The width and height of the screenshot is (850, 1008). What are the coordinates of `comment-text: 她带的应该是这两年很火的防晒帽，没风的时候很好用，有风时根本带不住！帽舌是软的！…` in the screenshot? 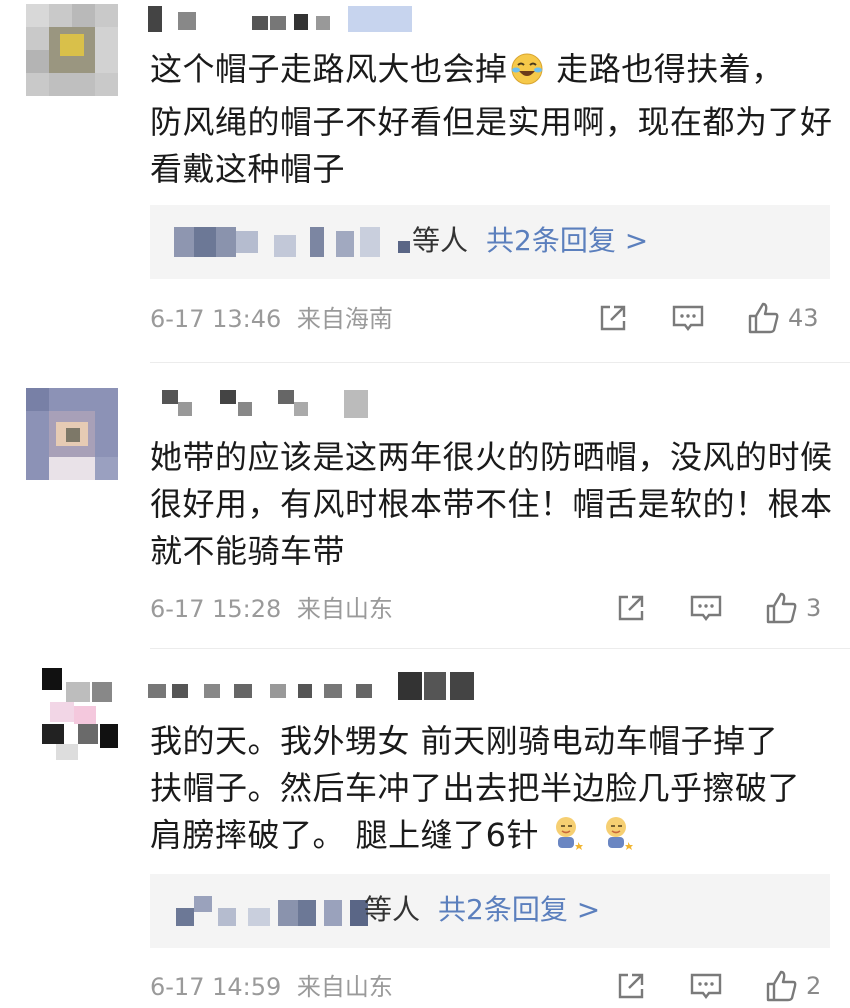 It's located at (491, 504).